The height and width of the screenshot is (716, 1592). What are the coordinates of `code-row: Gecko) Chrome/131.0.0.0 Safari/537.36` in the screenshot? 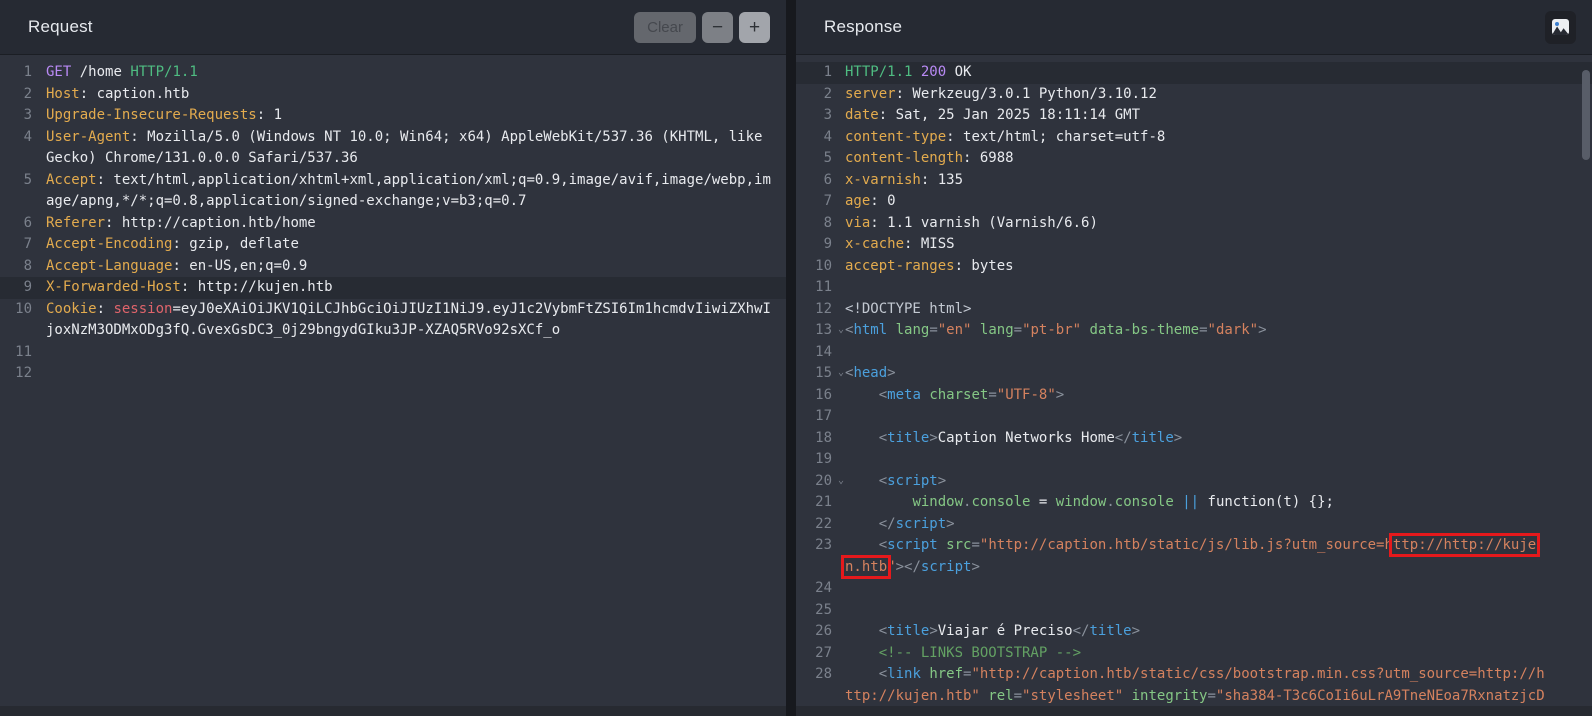 It's located at (393, 159).